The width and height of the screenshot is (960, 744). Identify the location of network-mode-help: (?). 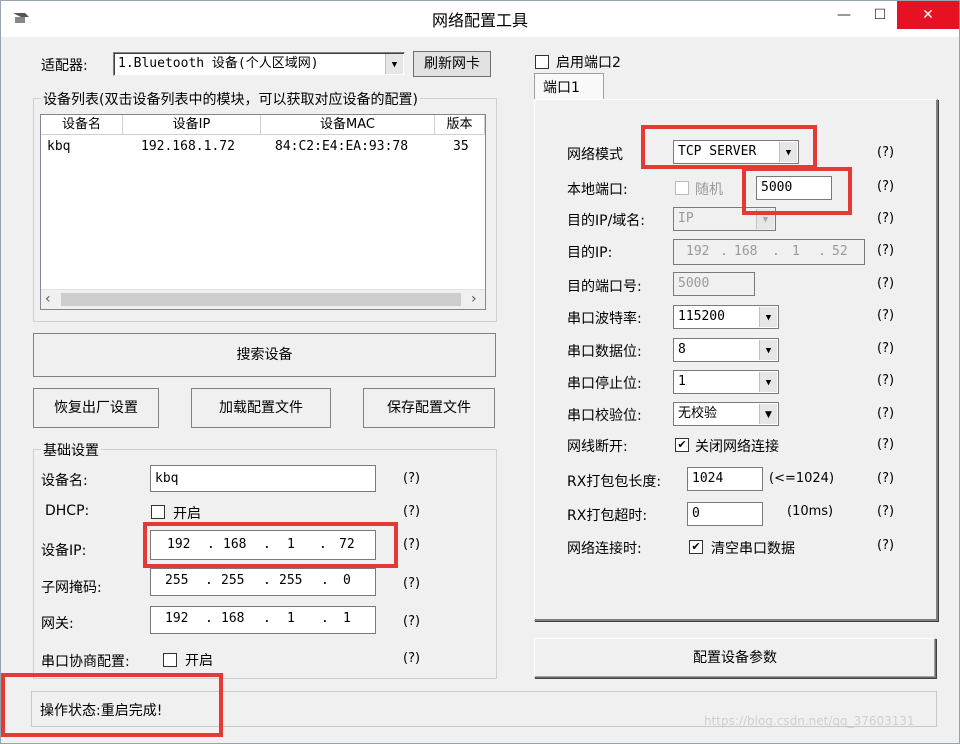
(885, 152).